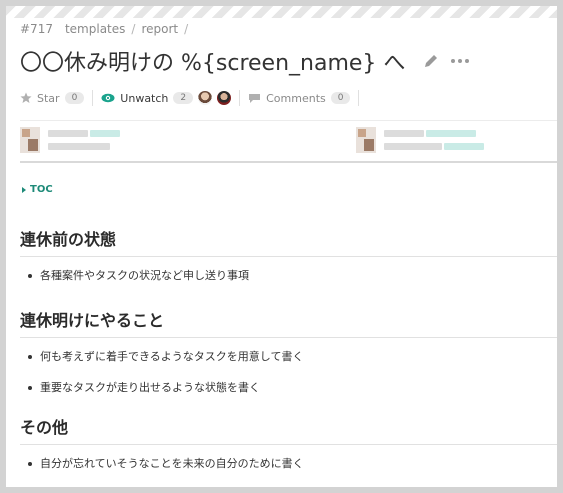 The image size is (563, 493). What do you see at coordinates (288, 450) in the screenshot?
I see `section-other: その他 自分が忘れていそうなことを未来の自分のために書く` at bounding box center [288, 450].